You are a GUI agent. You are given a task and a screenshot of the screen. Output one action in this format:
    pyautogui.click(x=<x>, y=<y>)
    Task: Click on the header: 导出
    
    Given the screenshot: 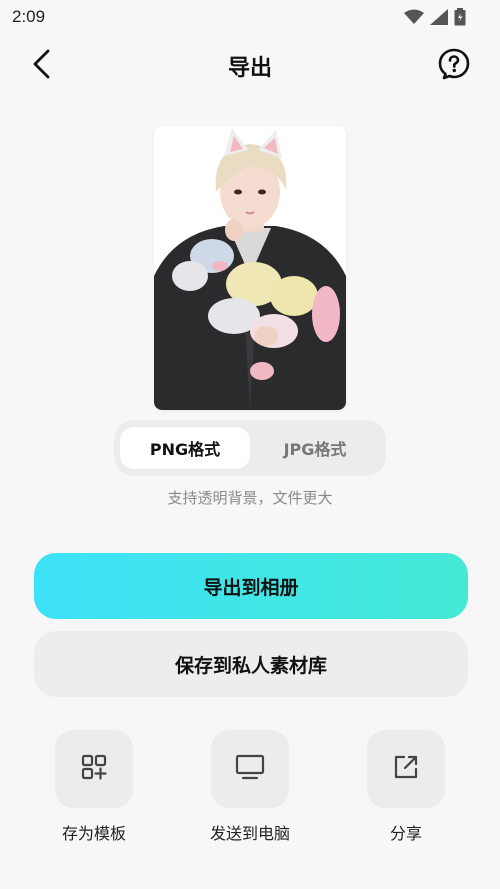 What is the action you would take?
    pyautogui.click(x=250, y=66)
    